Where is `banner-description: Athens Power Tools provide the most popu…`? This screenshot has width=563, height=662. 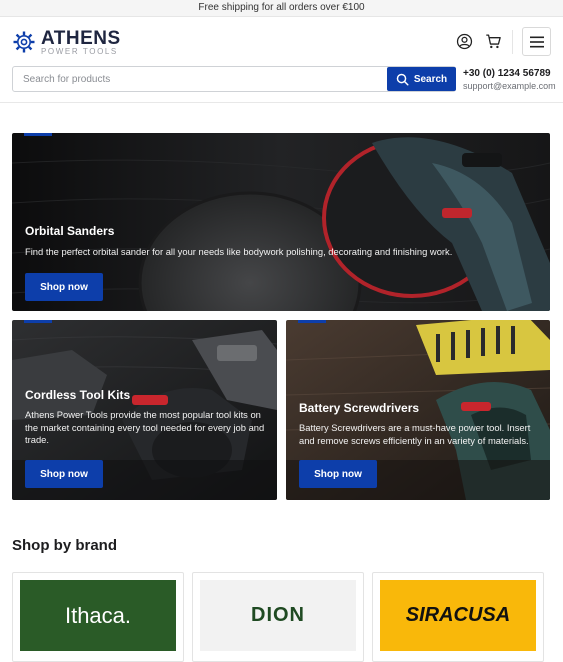
banner-description: Athens Power Tools provide the most popu… is located at coordinates (145, 427).